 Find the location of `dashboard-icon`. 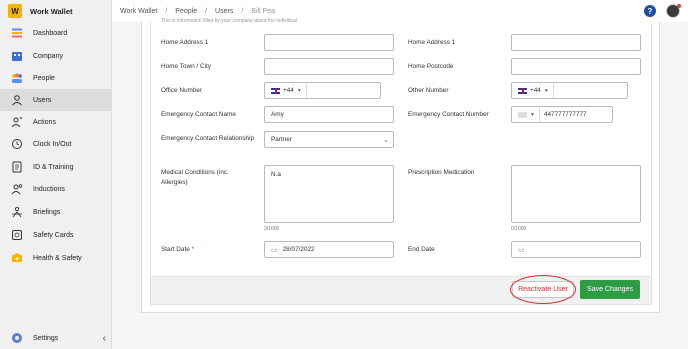

dashboard-icon is located at coordinates (16, 33).